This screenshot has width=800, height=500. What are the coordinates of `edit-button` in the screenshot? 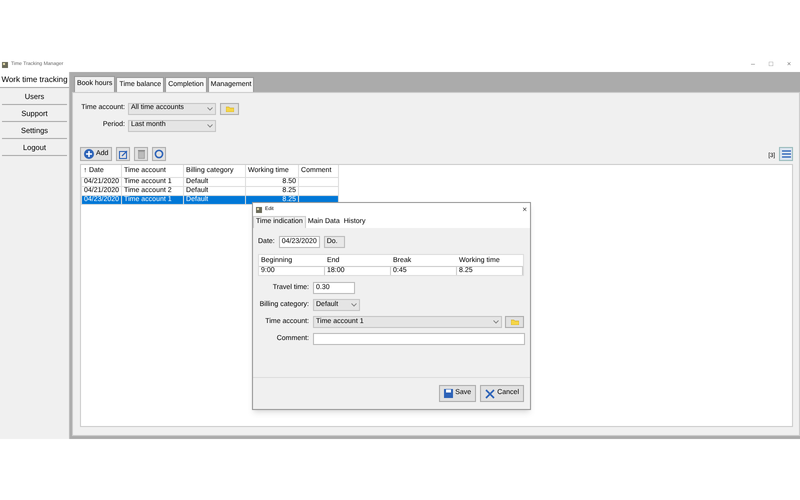 It's located at (123, 154).